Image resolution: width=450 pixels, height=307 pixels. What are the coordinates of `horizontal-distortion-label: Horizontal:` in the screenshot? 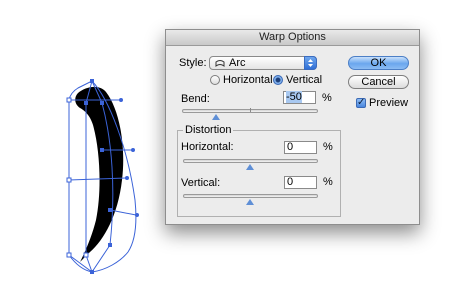 It's located at (207, 147).